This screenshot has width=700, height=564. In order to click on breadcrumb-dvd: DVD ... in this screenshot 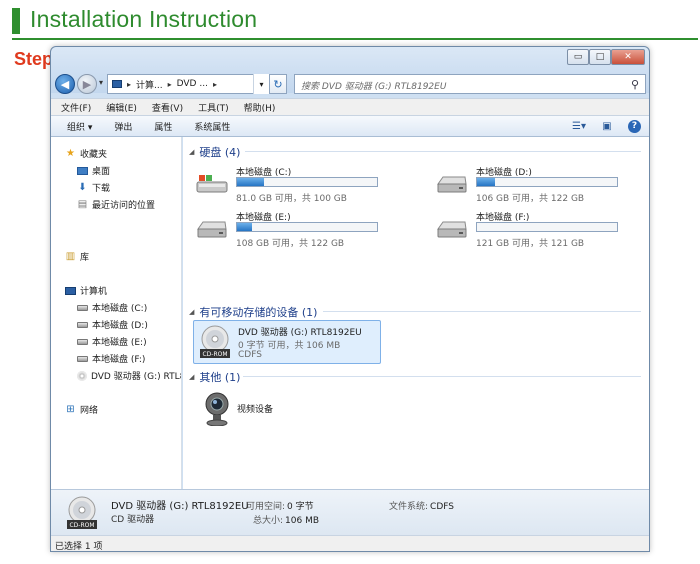, I will do `click(192, 84)`.